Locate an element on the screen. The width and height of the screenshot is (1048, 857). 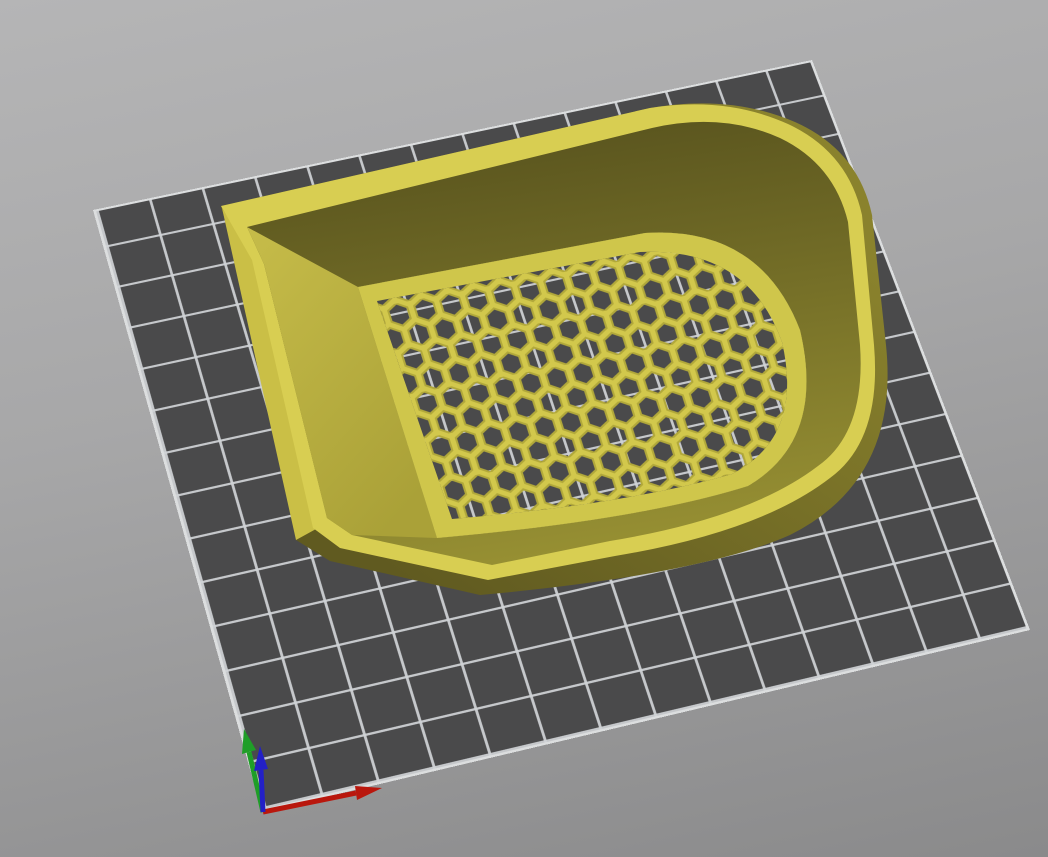
z-axis-head is located at coordinates (261, 758).